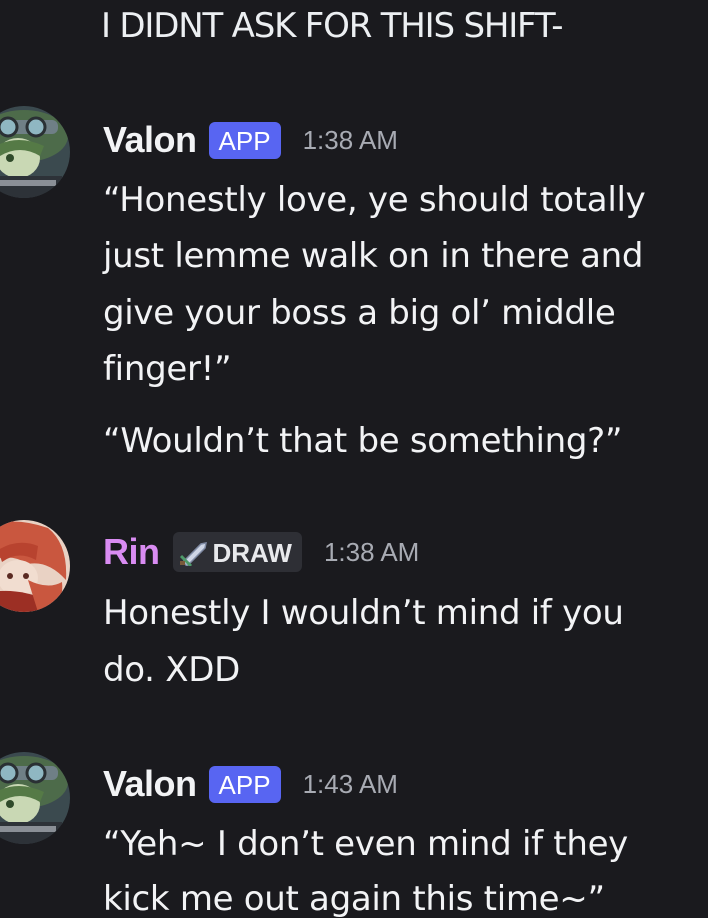 The height and width of the screenshot is (918, 708). What do you see at coordinates (374, 200) in the screenshot?
I see `message-line: “Honestly love, ye should totally` at bounding box center [374, 200].